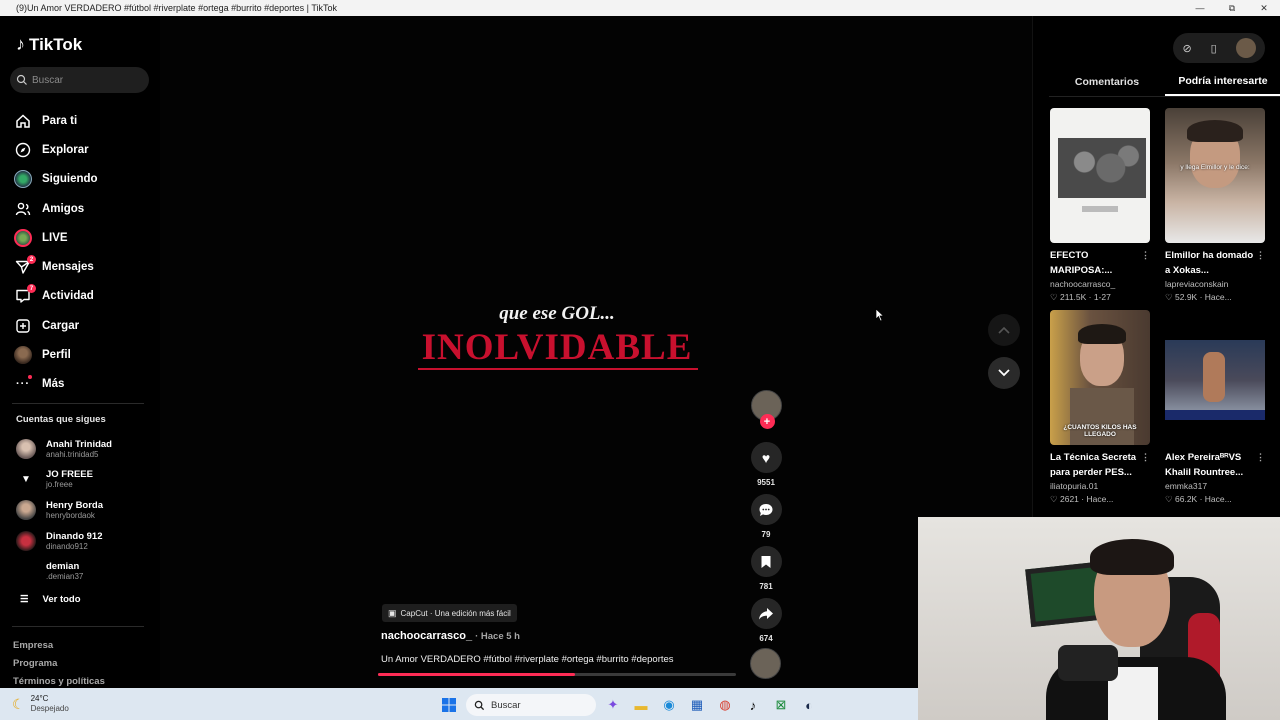 The image size is (1280, 720). Describe the element at coordinates (26, 449) in the screenshot. I see `avatar` at that location.